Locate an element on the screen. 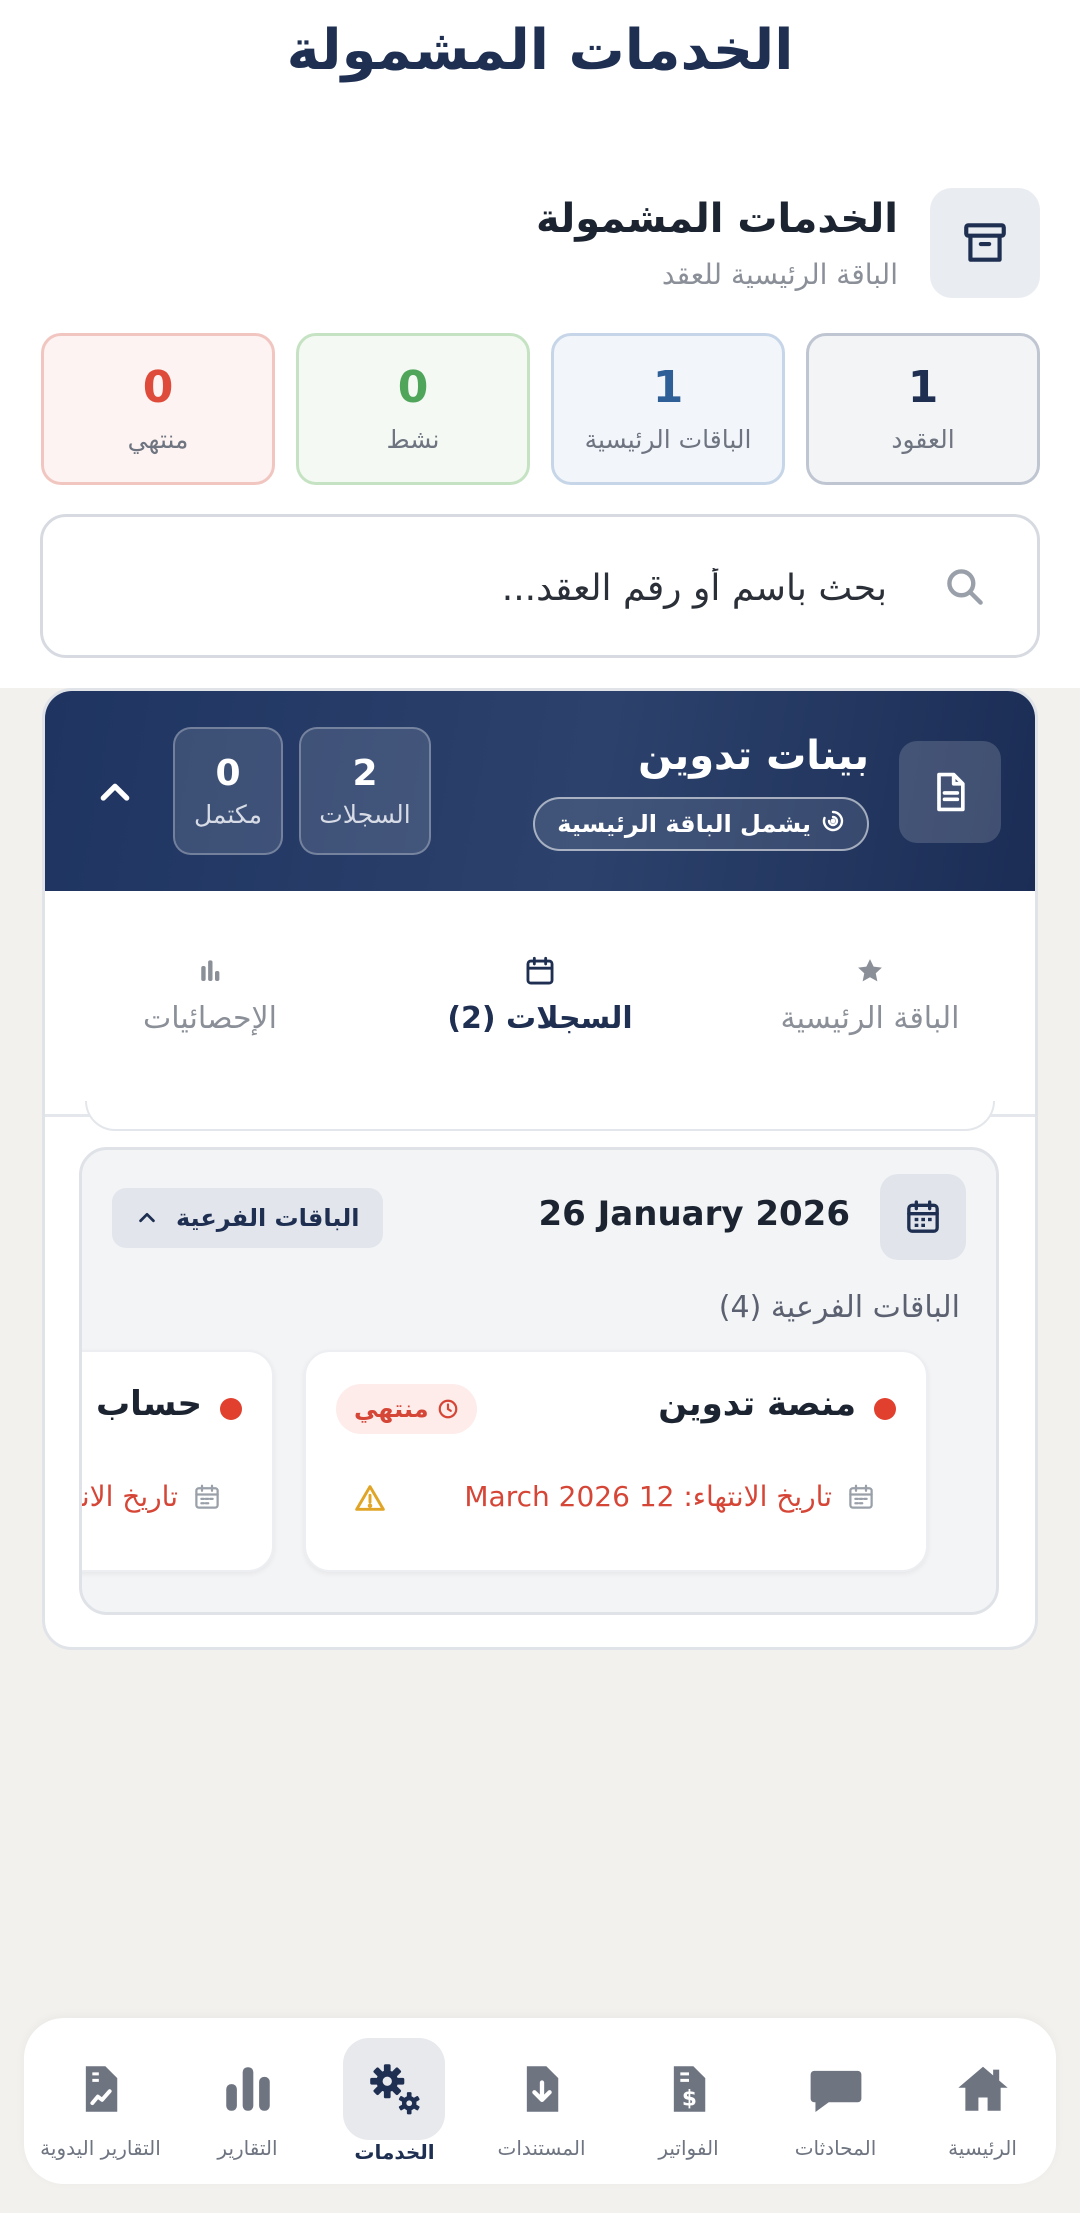  records-label: السجلات is located at coordinates (365, 814).